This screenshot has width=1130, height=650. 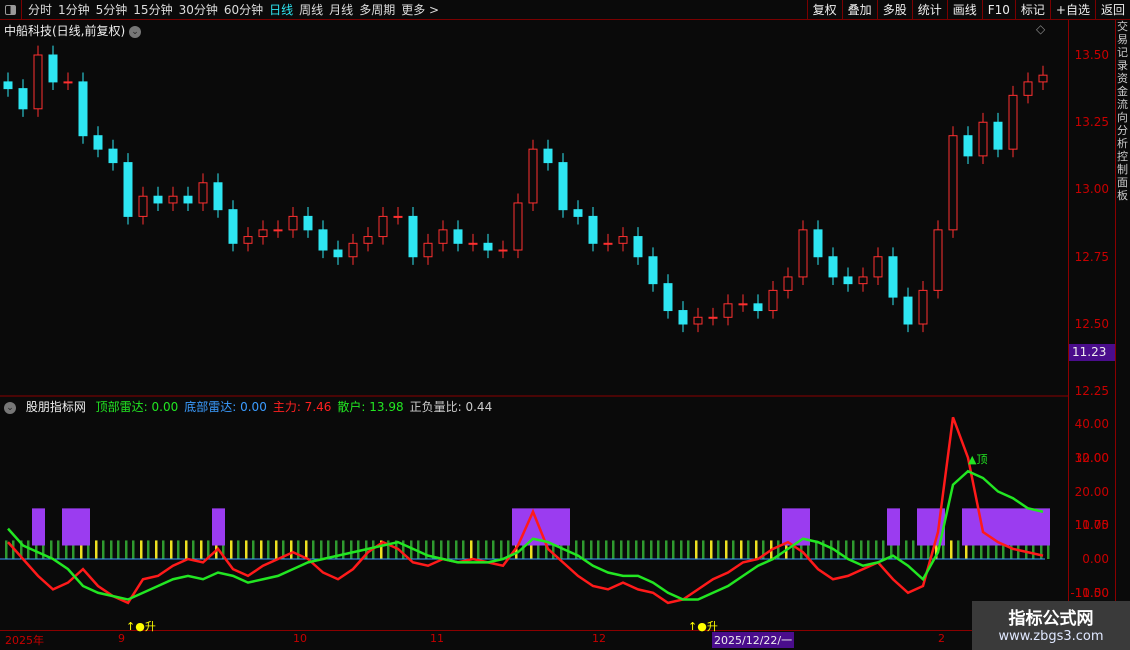 What do you see at coordinates (534, 639) in the screenshot?
I see `time-axis: 2025年 9 10 11 12 2025/12/22/一 2` at bounding box center [534, 639].